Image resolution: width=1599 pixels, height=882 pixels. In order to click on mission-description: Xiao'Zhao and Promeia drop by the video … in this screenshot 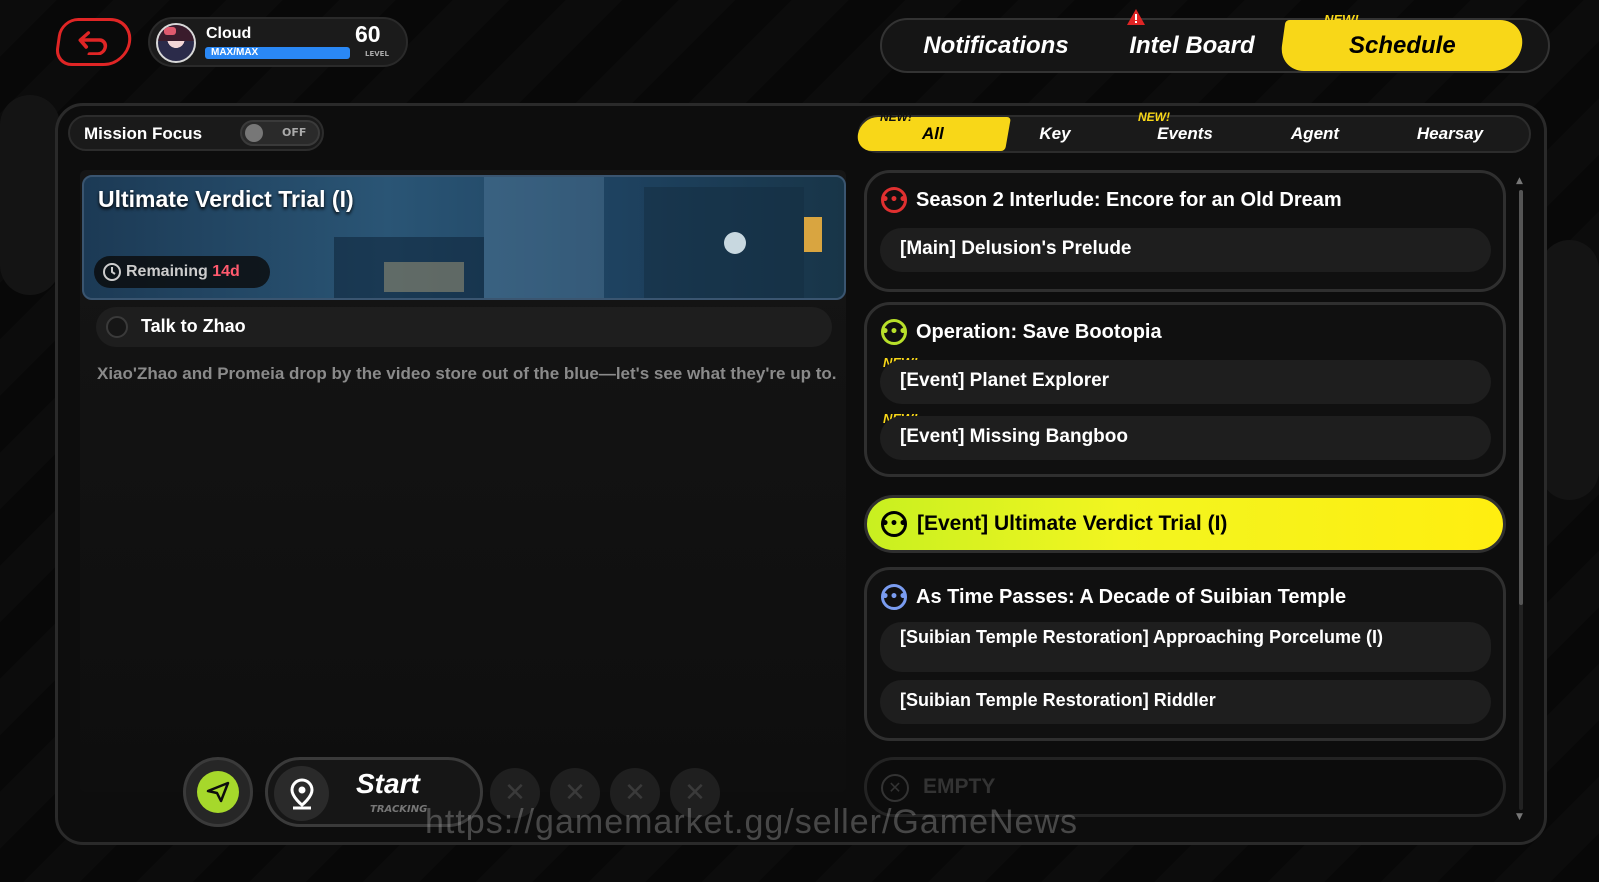, I will do `click(467, 373)`.